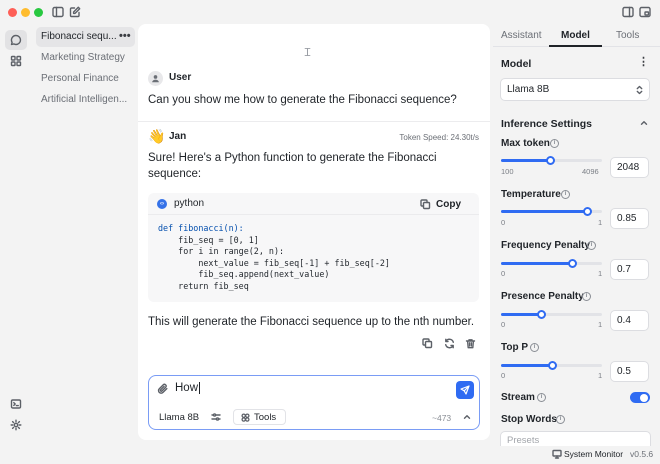 The height and width of the screenshot is (464, 660). I want to click on frequency-penalty-label: Frequency Penalty, so click(545, 245).